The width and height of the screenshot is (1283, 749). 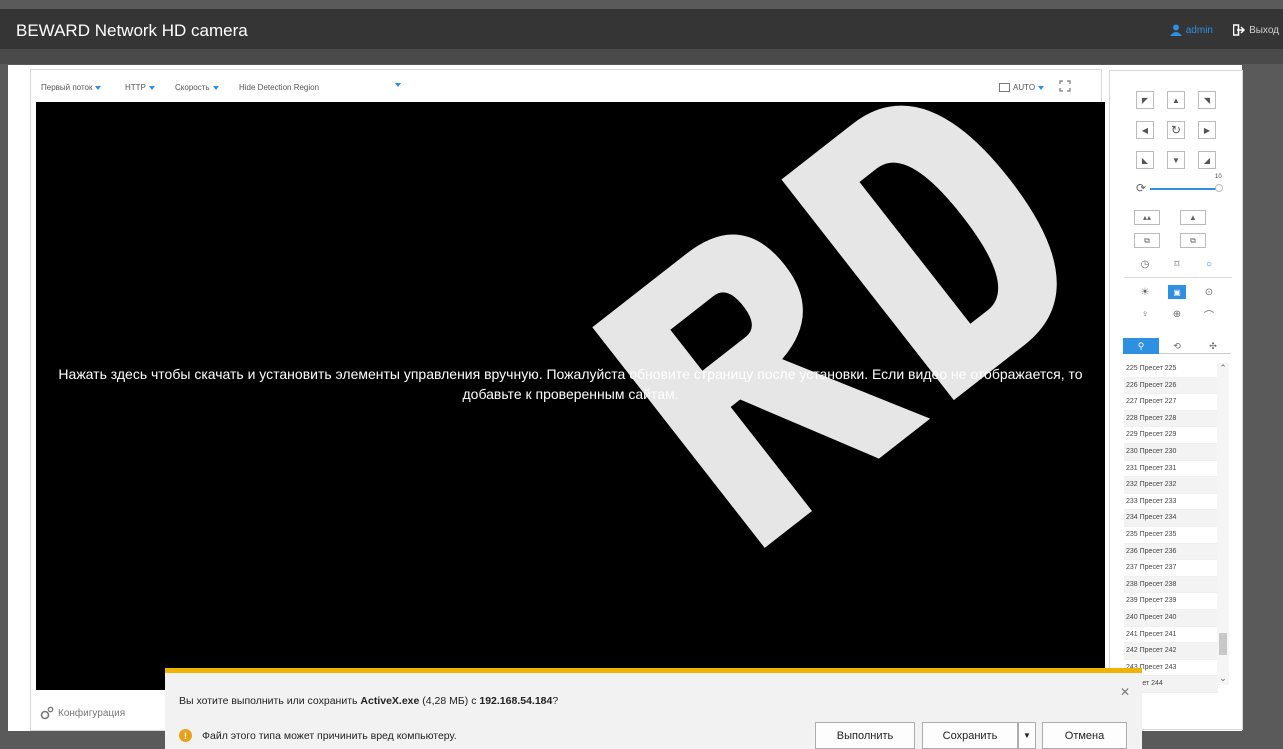 What do you see at coordinates (865, 735) in the screenshot?
I see `run-button: Выполнить` at bounding box center [865, 735].